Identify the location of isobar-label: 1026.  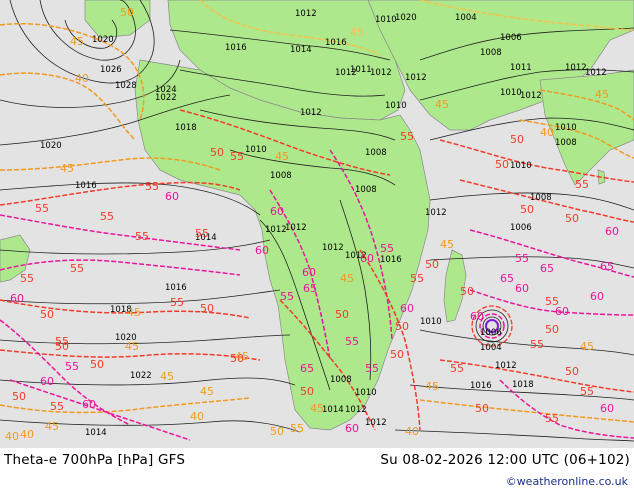
(111, 70).